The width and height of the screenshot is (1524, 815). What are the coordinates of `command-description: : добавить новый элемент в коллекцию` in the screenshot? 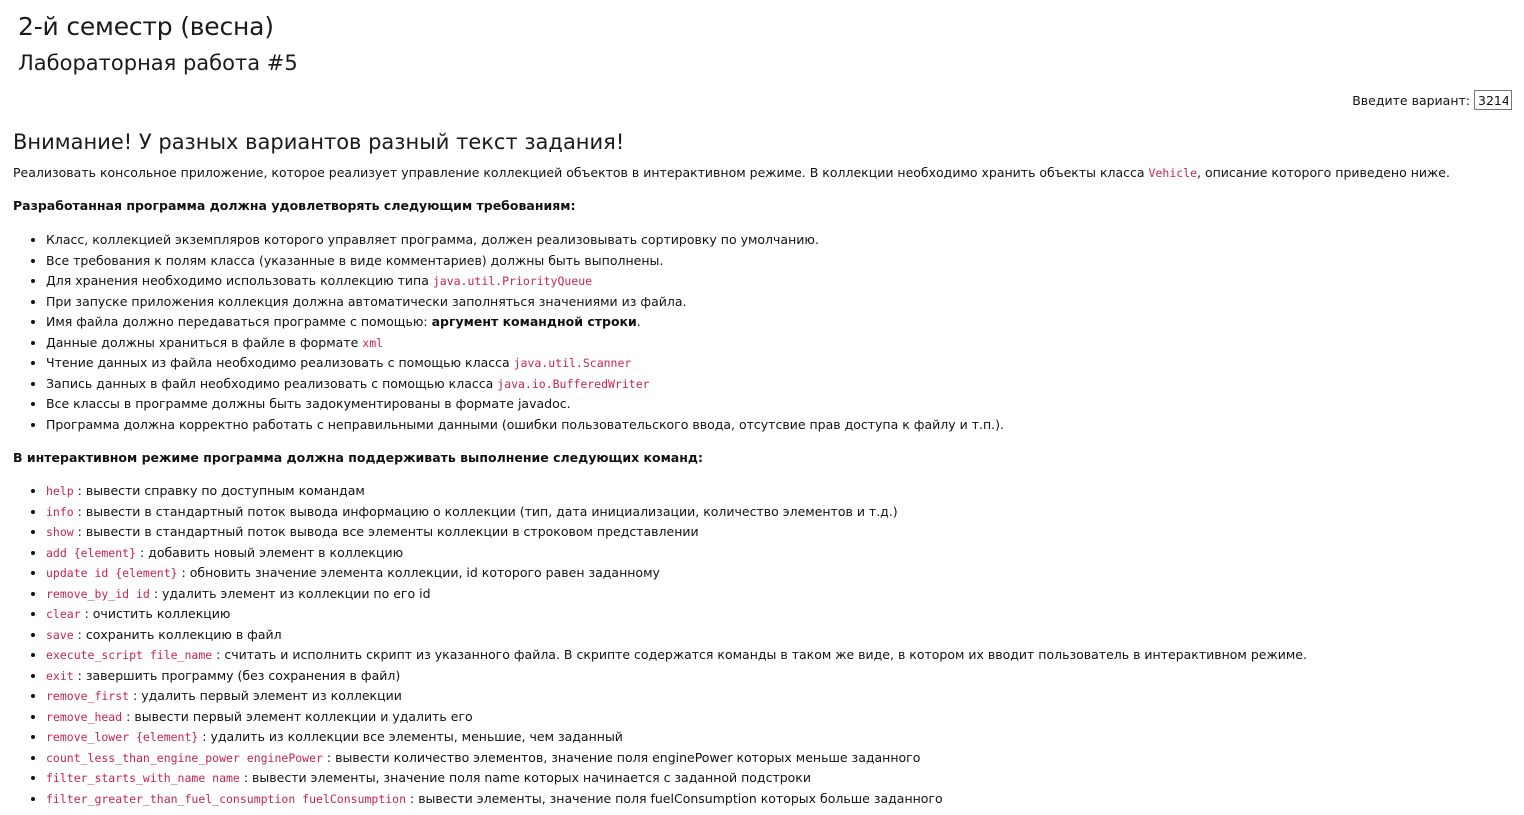 It's located at (270, 552).